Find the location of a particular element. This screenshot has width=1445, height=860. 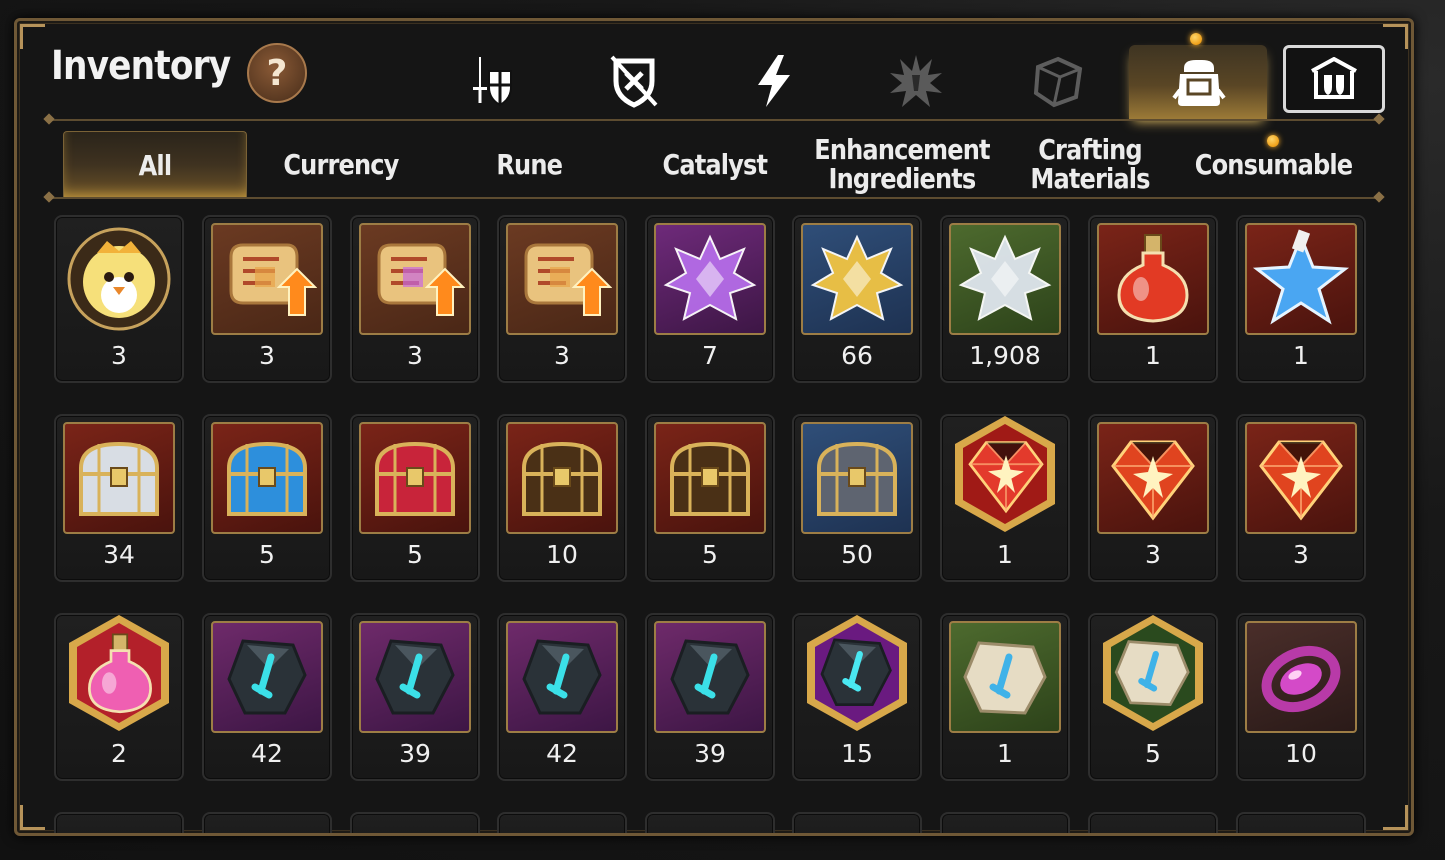

boot-rune-icon is located at coordinates (710, 677).